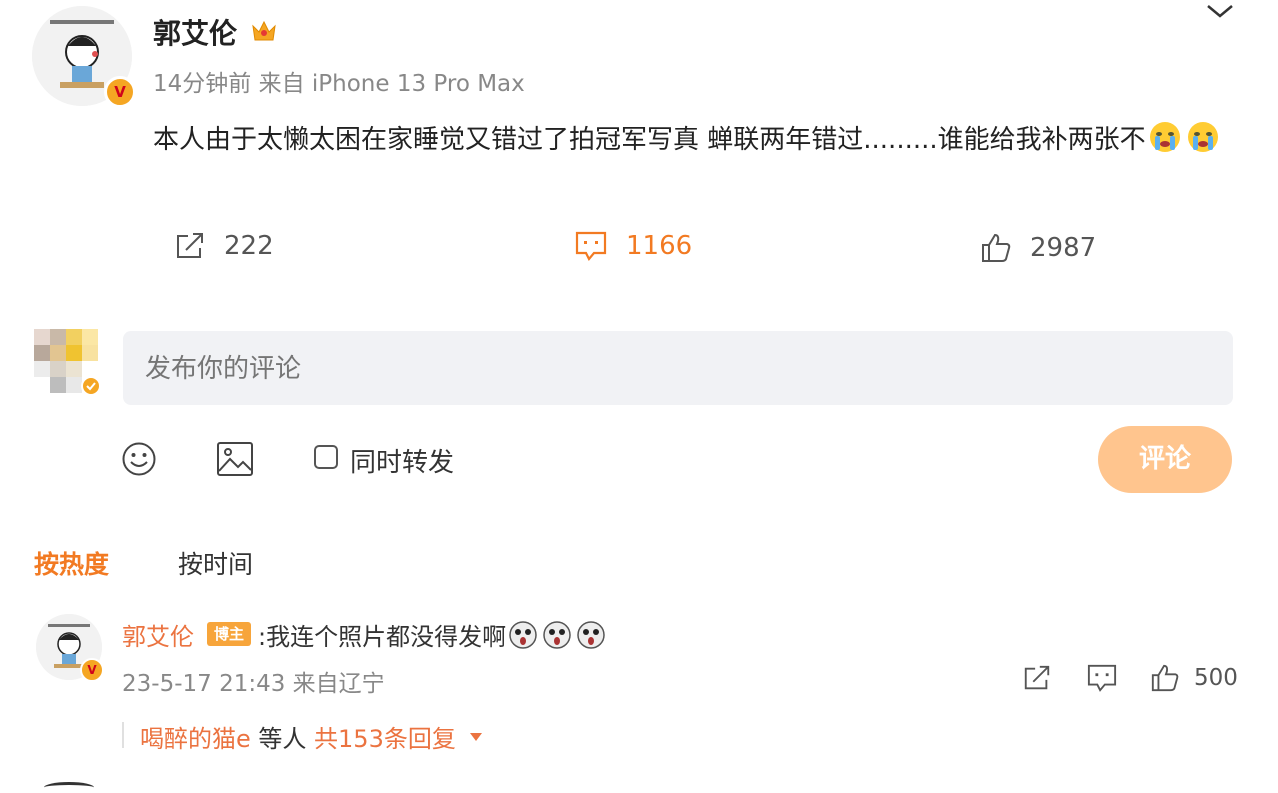 This screenshot has height=793, width=1278. I want to click on comment-username: 郭艾伦, so click(158, 634).